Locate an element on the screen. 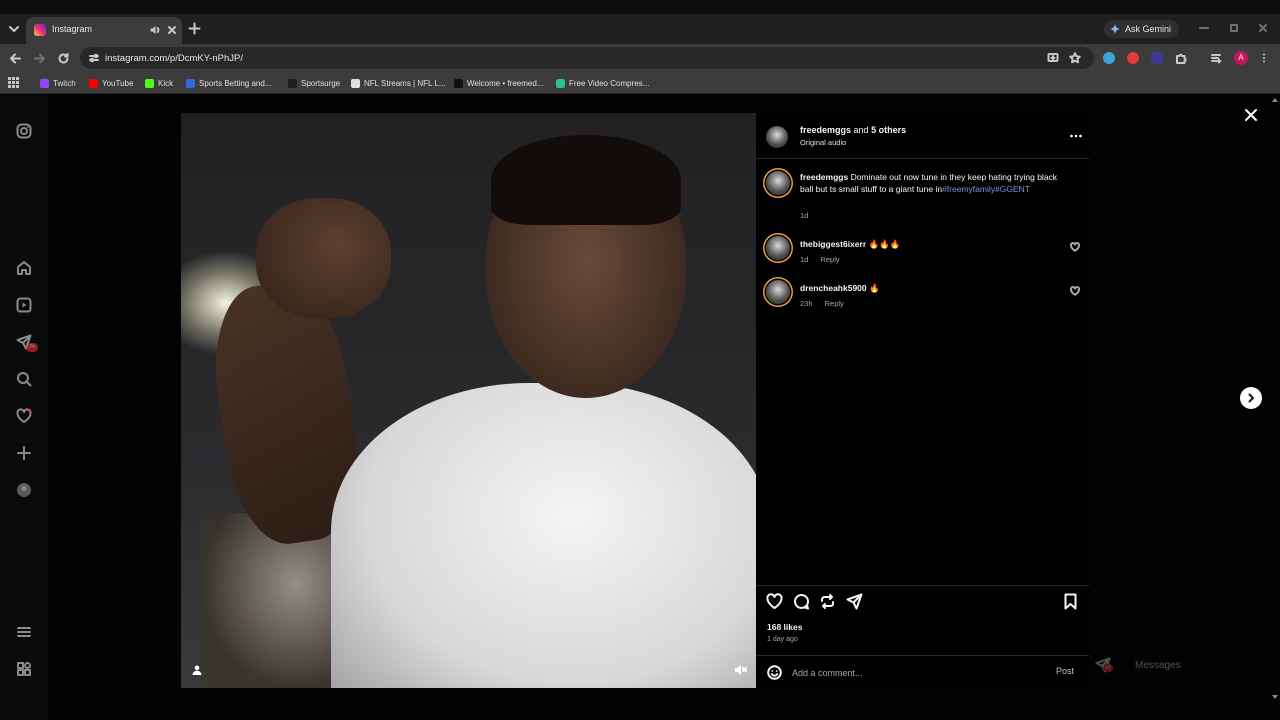  close-post-icon is located at coordinates (1251, 115).